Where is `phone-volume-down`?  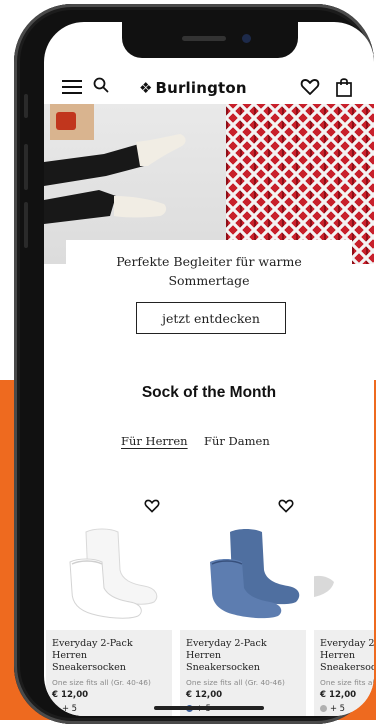
phone-volume-down is located at coordinates (26, 225).